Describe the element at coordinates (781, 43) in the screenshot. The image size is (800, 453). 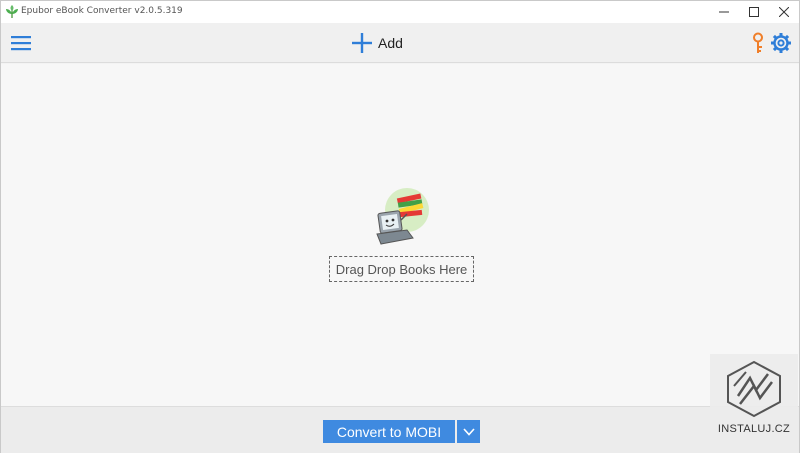
I see `gear-icon` at that location.